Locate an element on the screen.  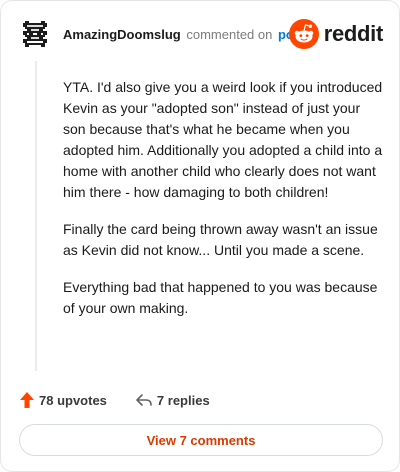
username-link: AmazingDoomslug is located at coordinates (122, 34).